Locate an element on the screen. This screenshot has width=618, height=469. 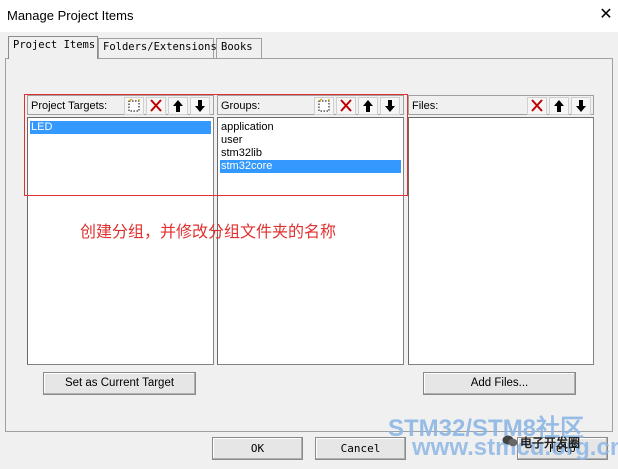
tab-books: Books is located at coordinates (239, 48).